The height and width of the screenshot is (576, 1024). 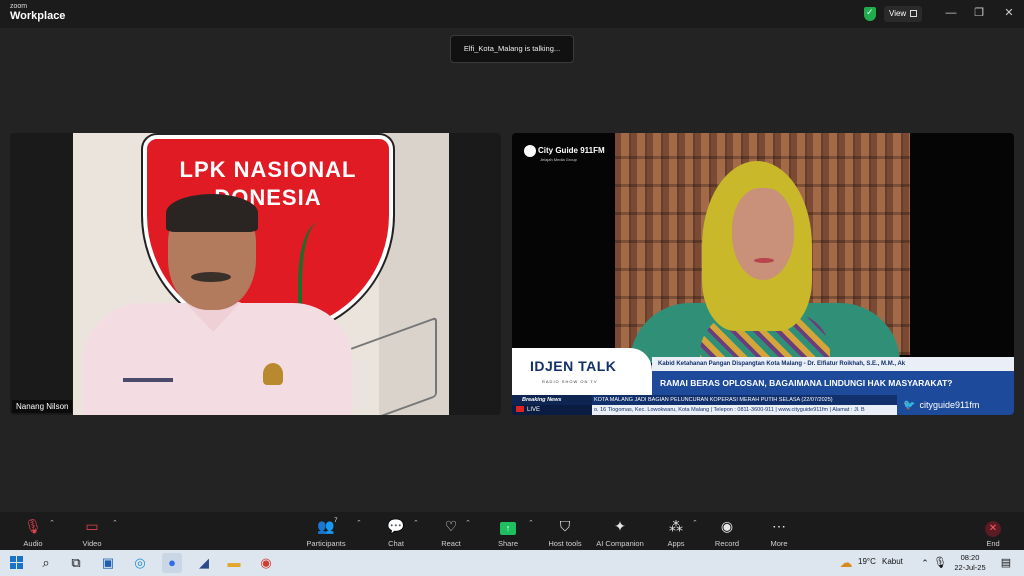 I want to click on brand-small: zoom, so click(x=19, y=6).